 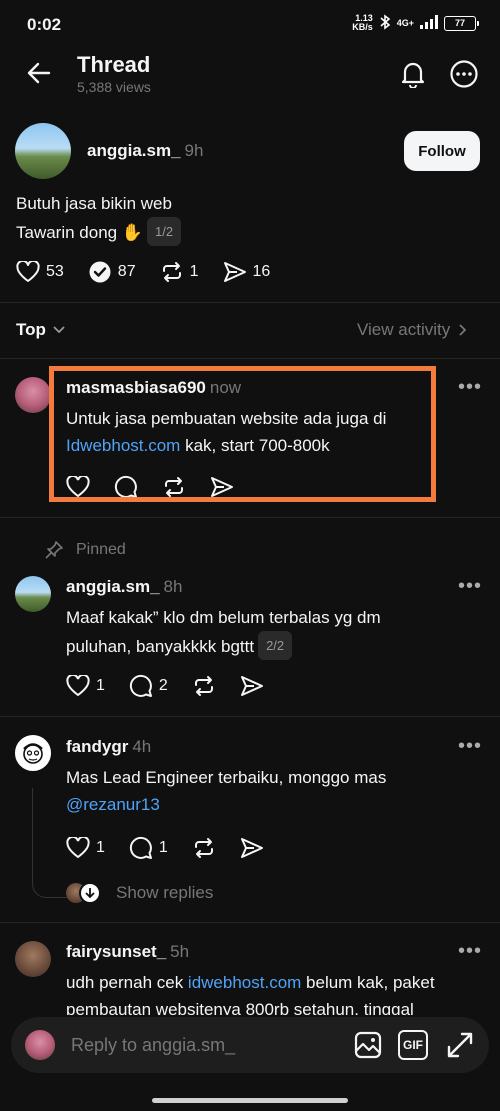 What do you see at coordinates (127, 982) in the screenshot?
I see `reply-text-before: udh pernah cek` at bounding box center [127, 982].